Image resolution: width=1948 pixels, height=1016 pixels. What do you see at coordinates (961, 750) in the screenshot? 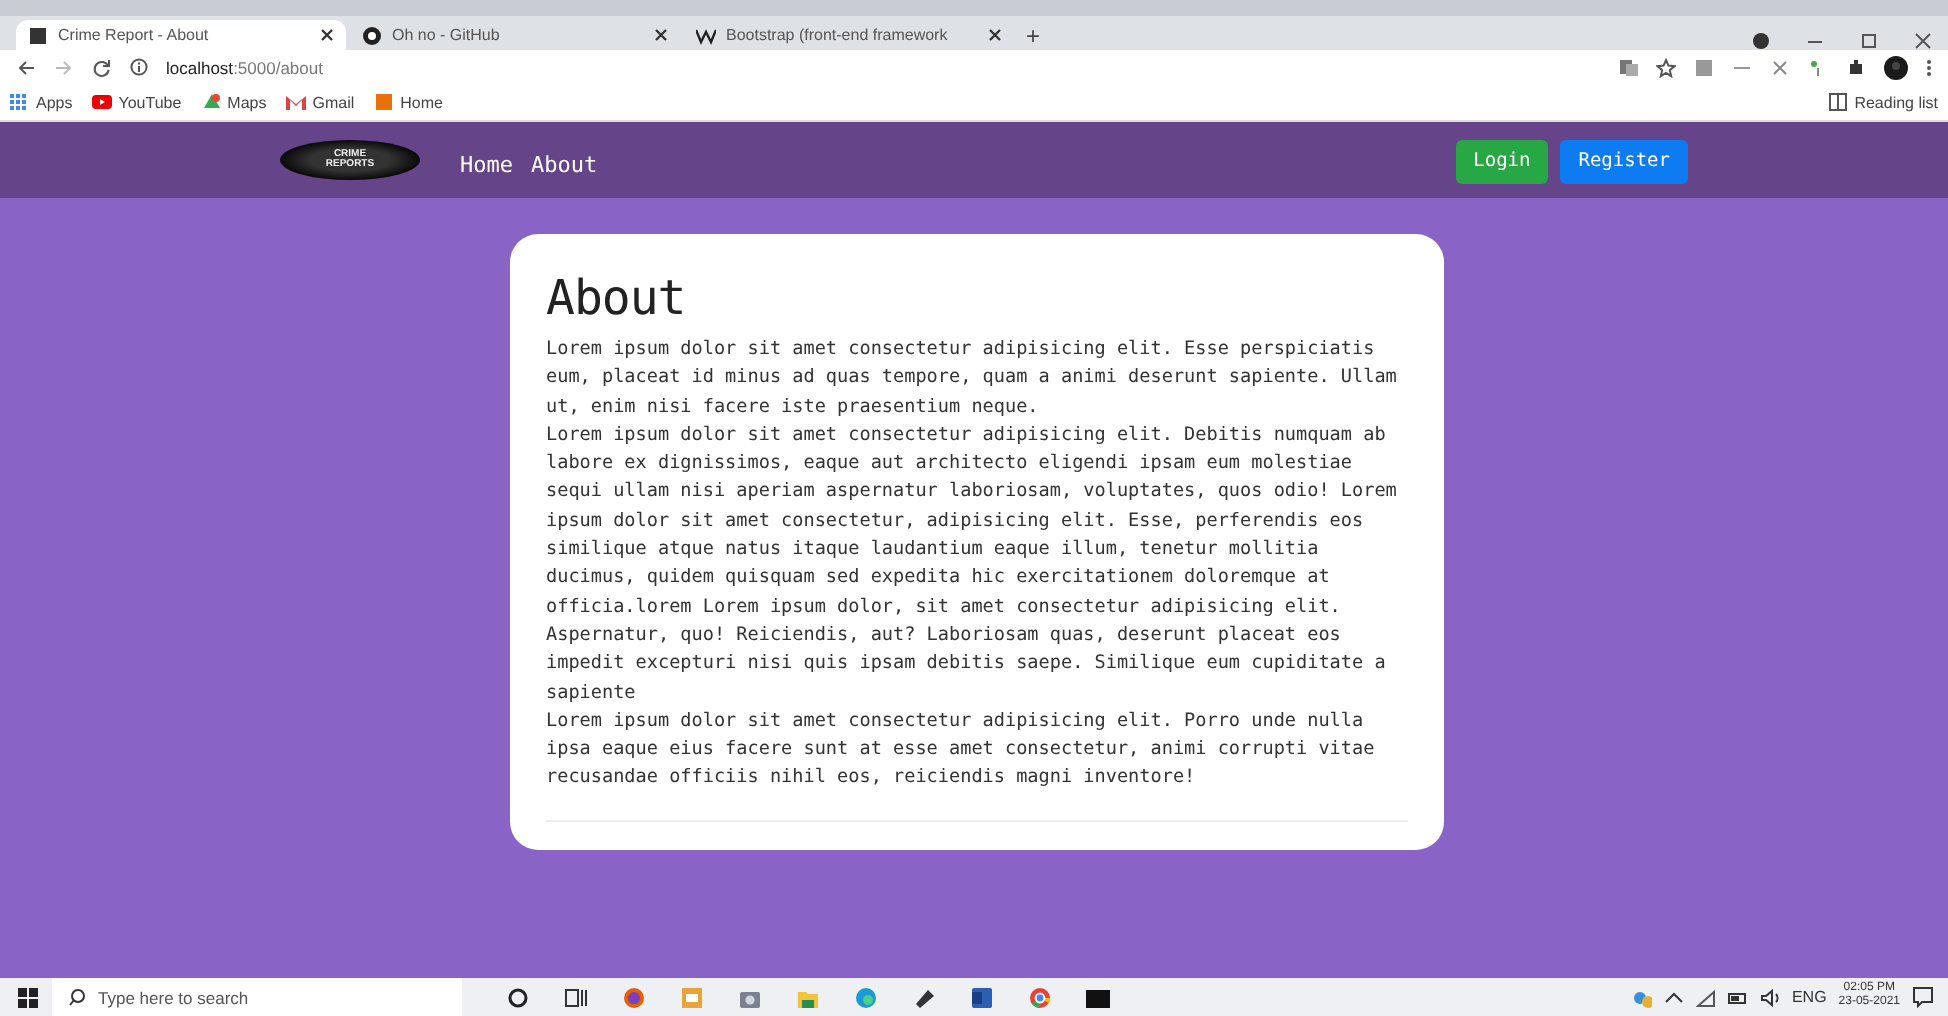
I see `paragraph: Lorem ipsum dolor sit amet consectetur adipisicing elit. Porro unde nulla ipsa eaque eius facere sunt at esse amet consectetur, animi corrupti vitae recusandae officiis nihil eos, reiciendis magni inventore!` at bounding box center [961, 750].